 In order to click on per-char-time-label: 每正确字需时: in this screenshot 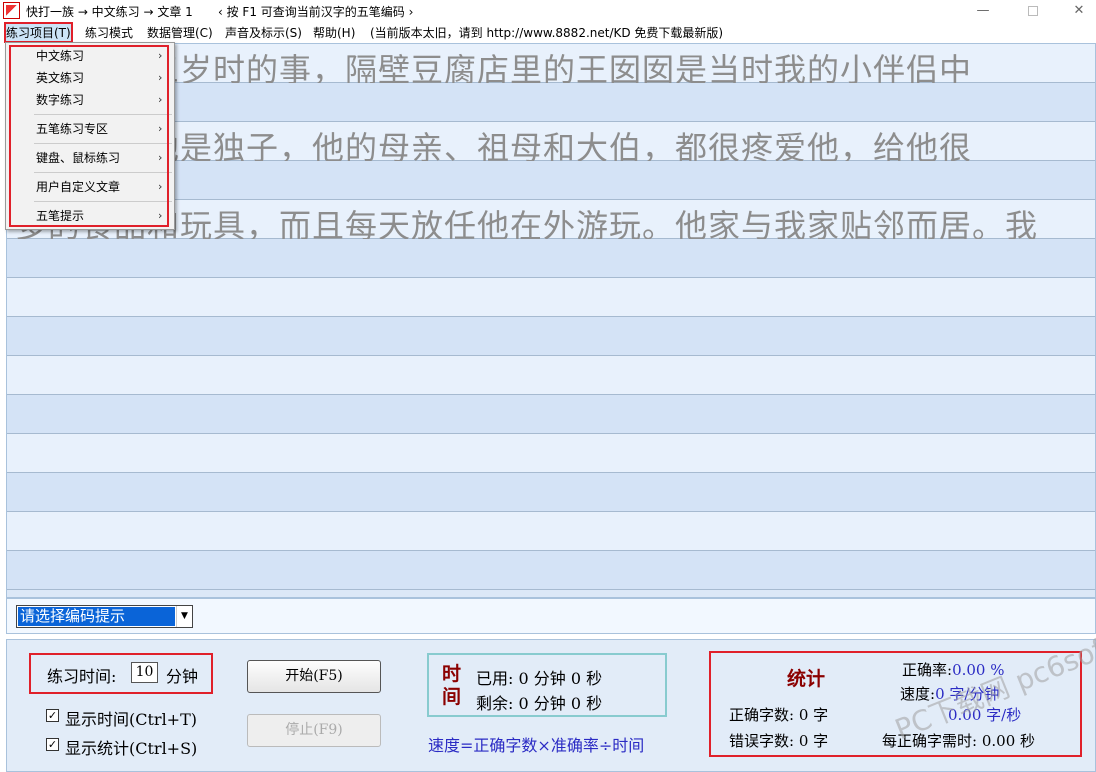, I will do `click(930, 741)`.